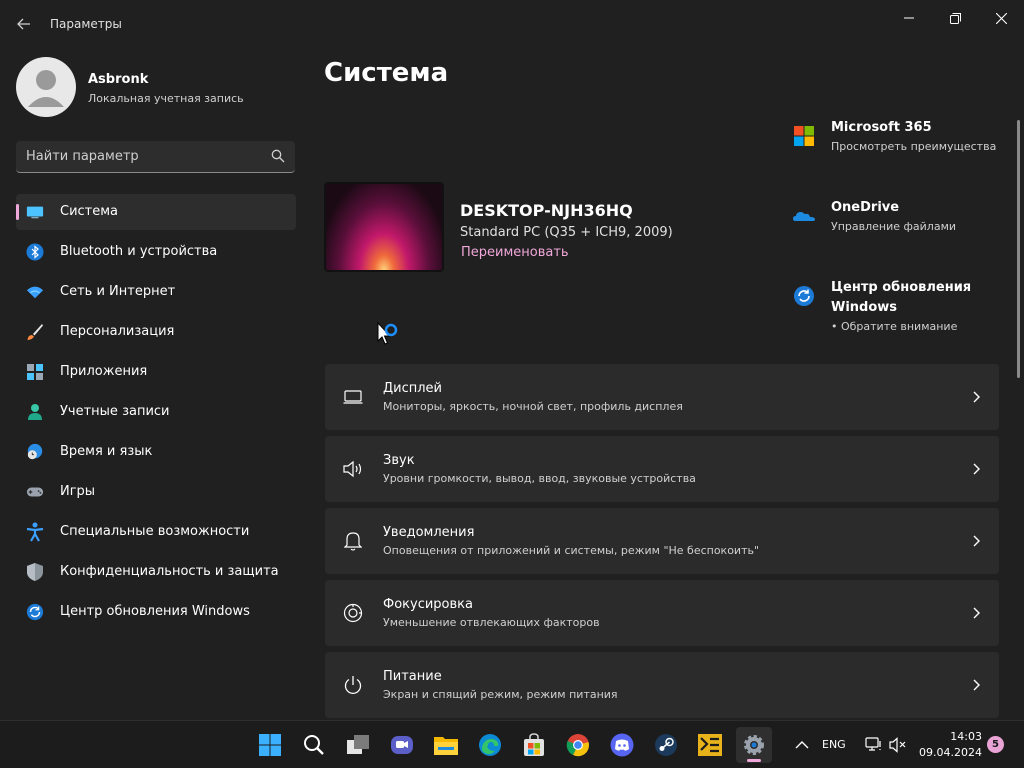  I want to click on volume-muted-icon, so click(897, 745).